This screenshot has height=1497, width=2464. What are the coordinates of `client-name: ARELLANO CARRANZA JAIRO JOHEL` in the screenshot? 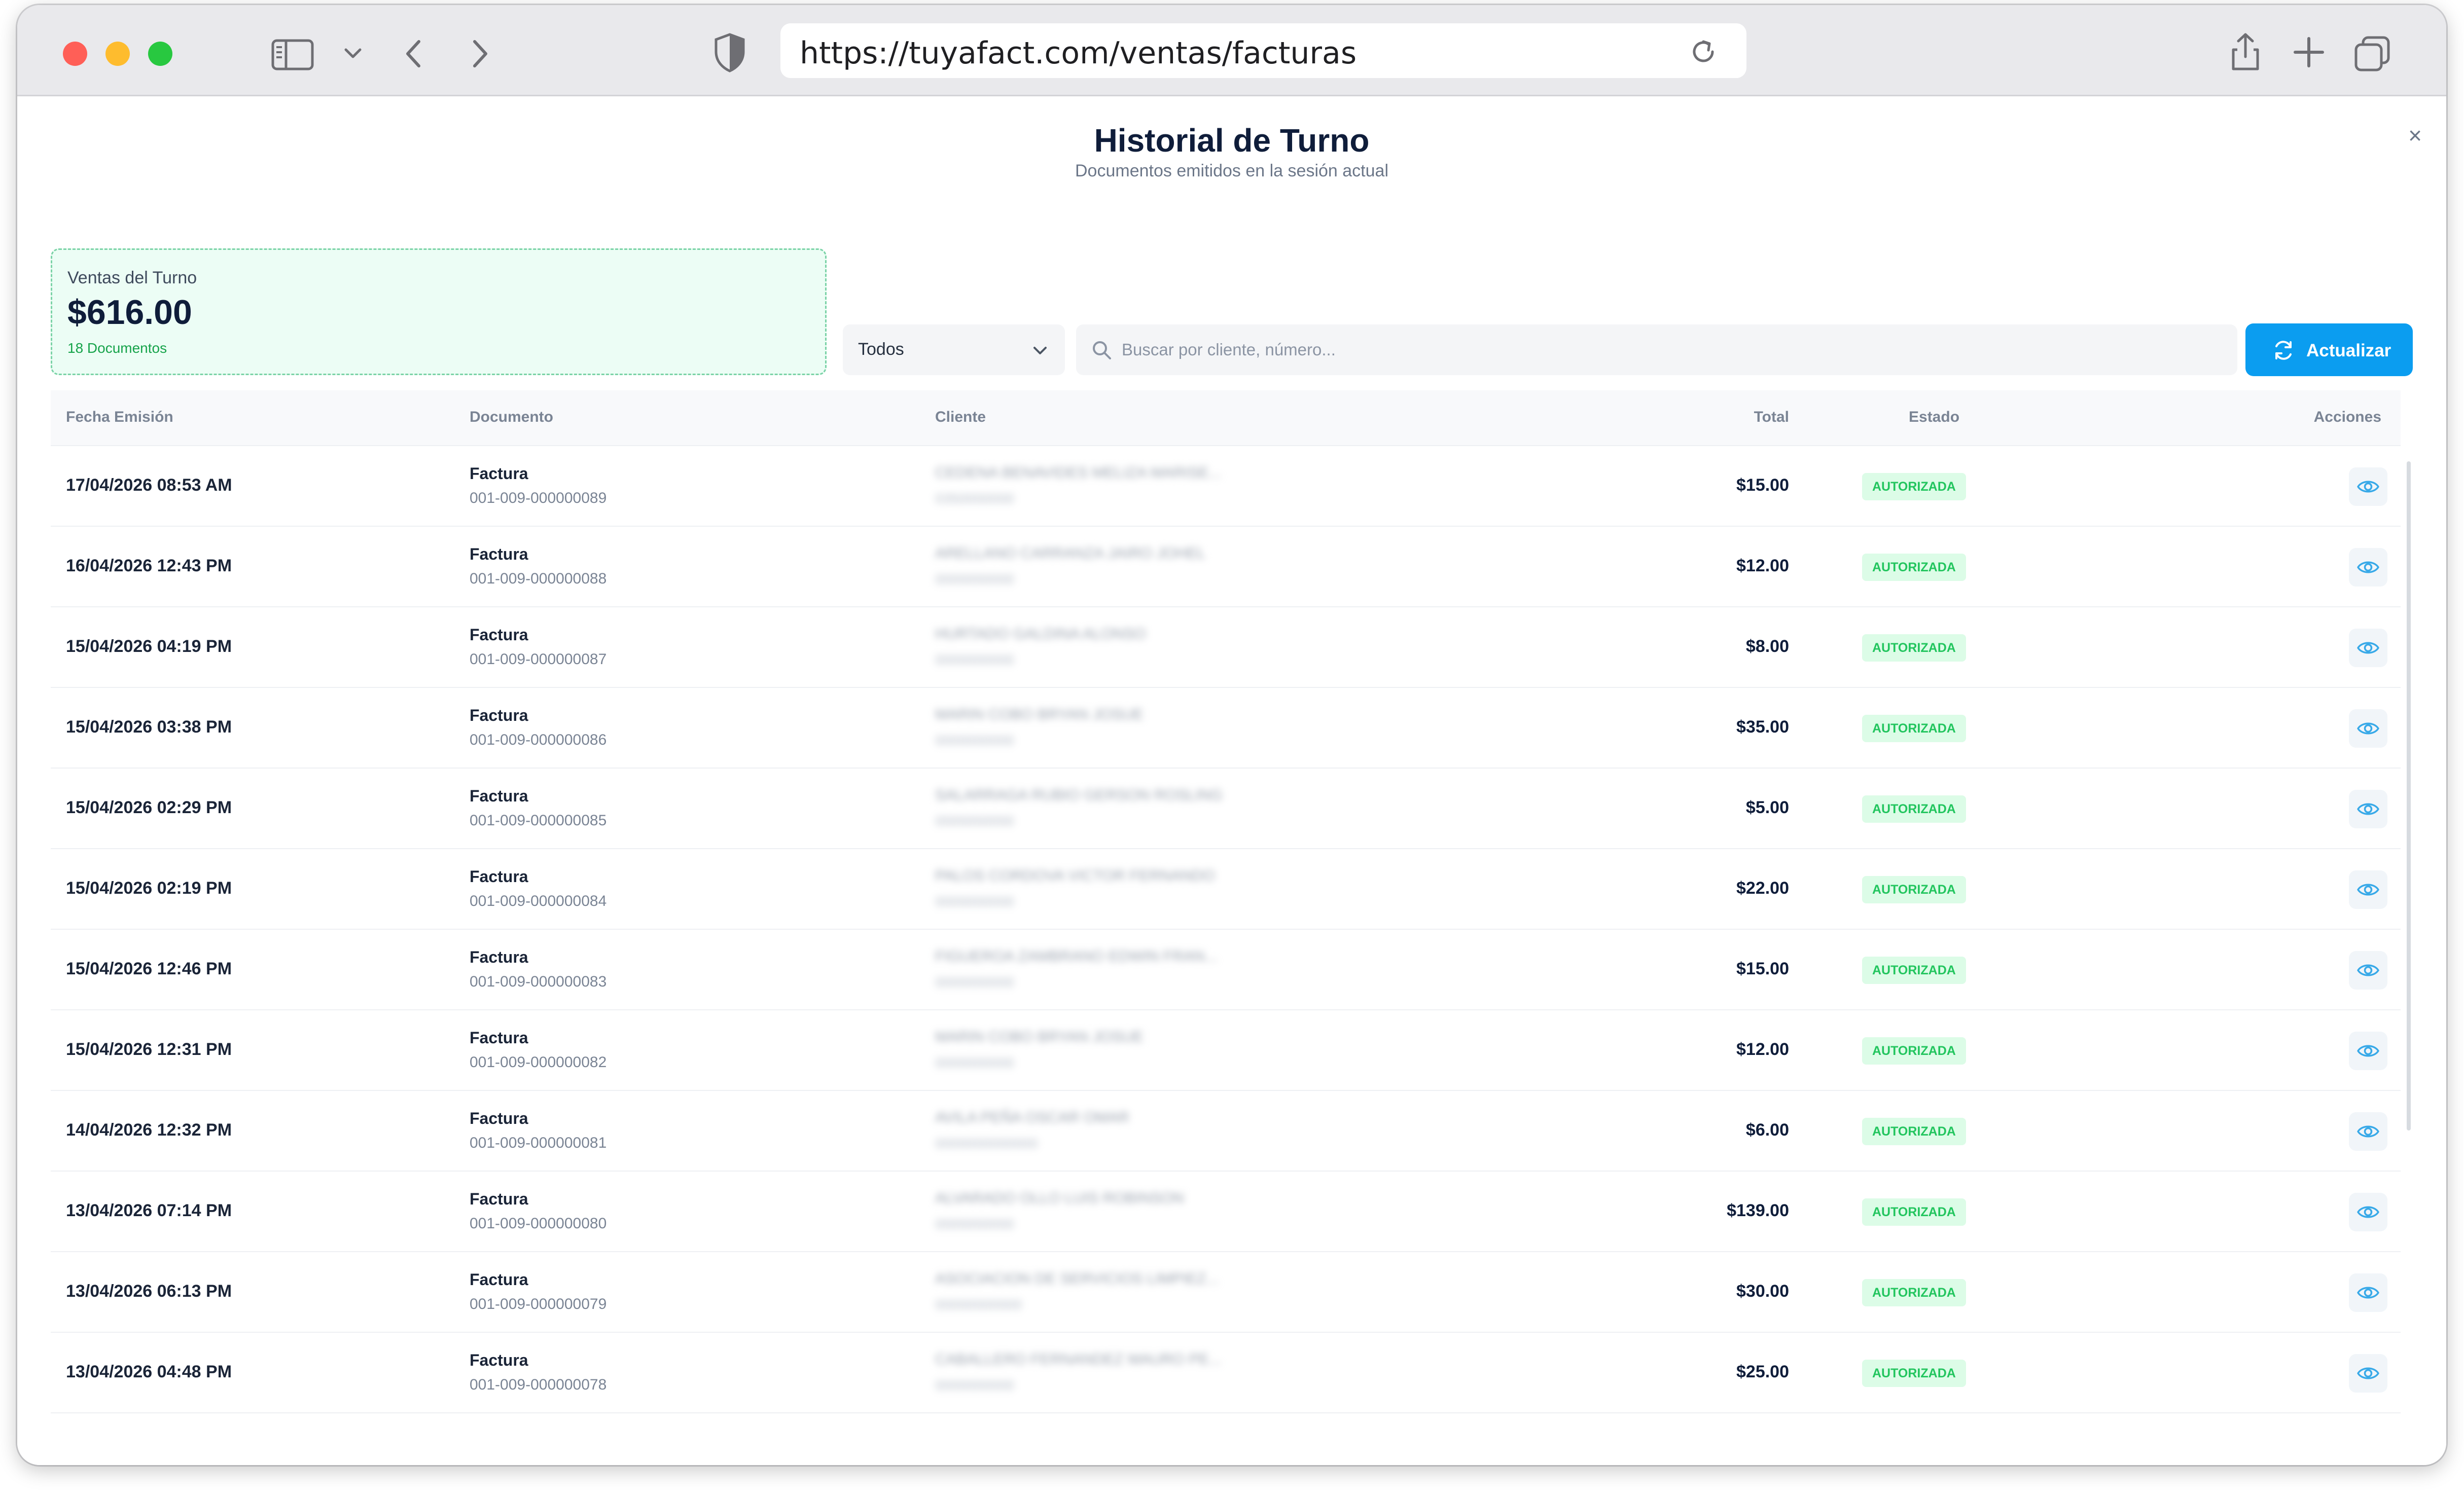 It's located at (1070, 554).